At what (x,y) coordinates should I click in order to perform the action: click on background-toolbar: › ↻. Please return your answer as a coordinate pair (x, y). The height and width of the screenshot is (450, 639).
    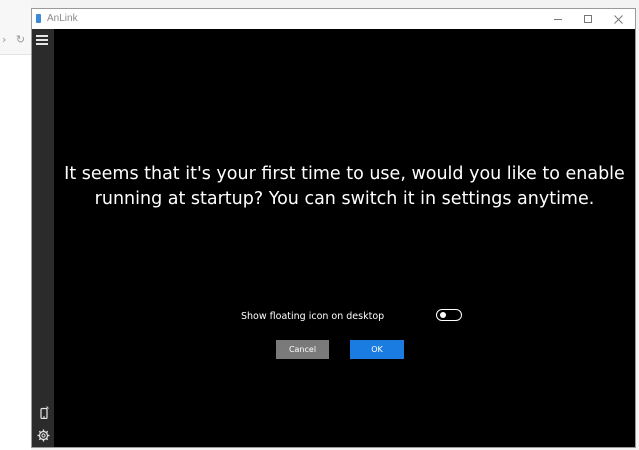
    Looking at the image, I should click on (15, 27).